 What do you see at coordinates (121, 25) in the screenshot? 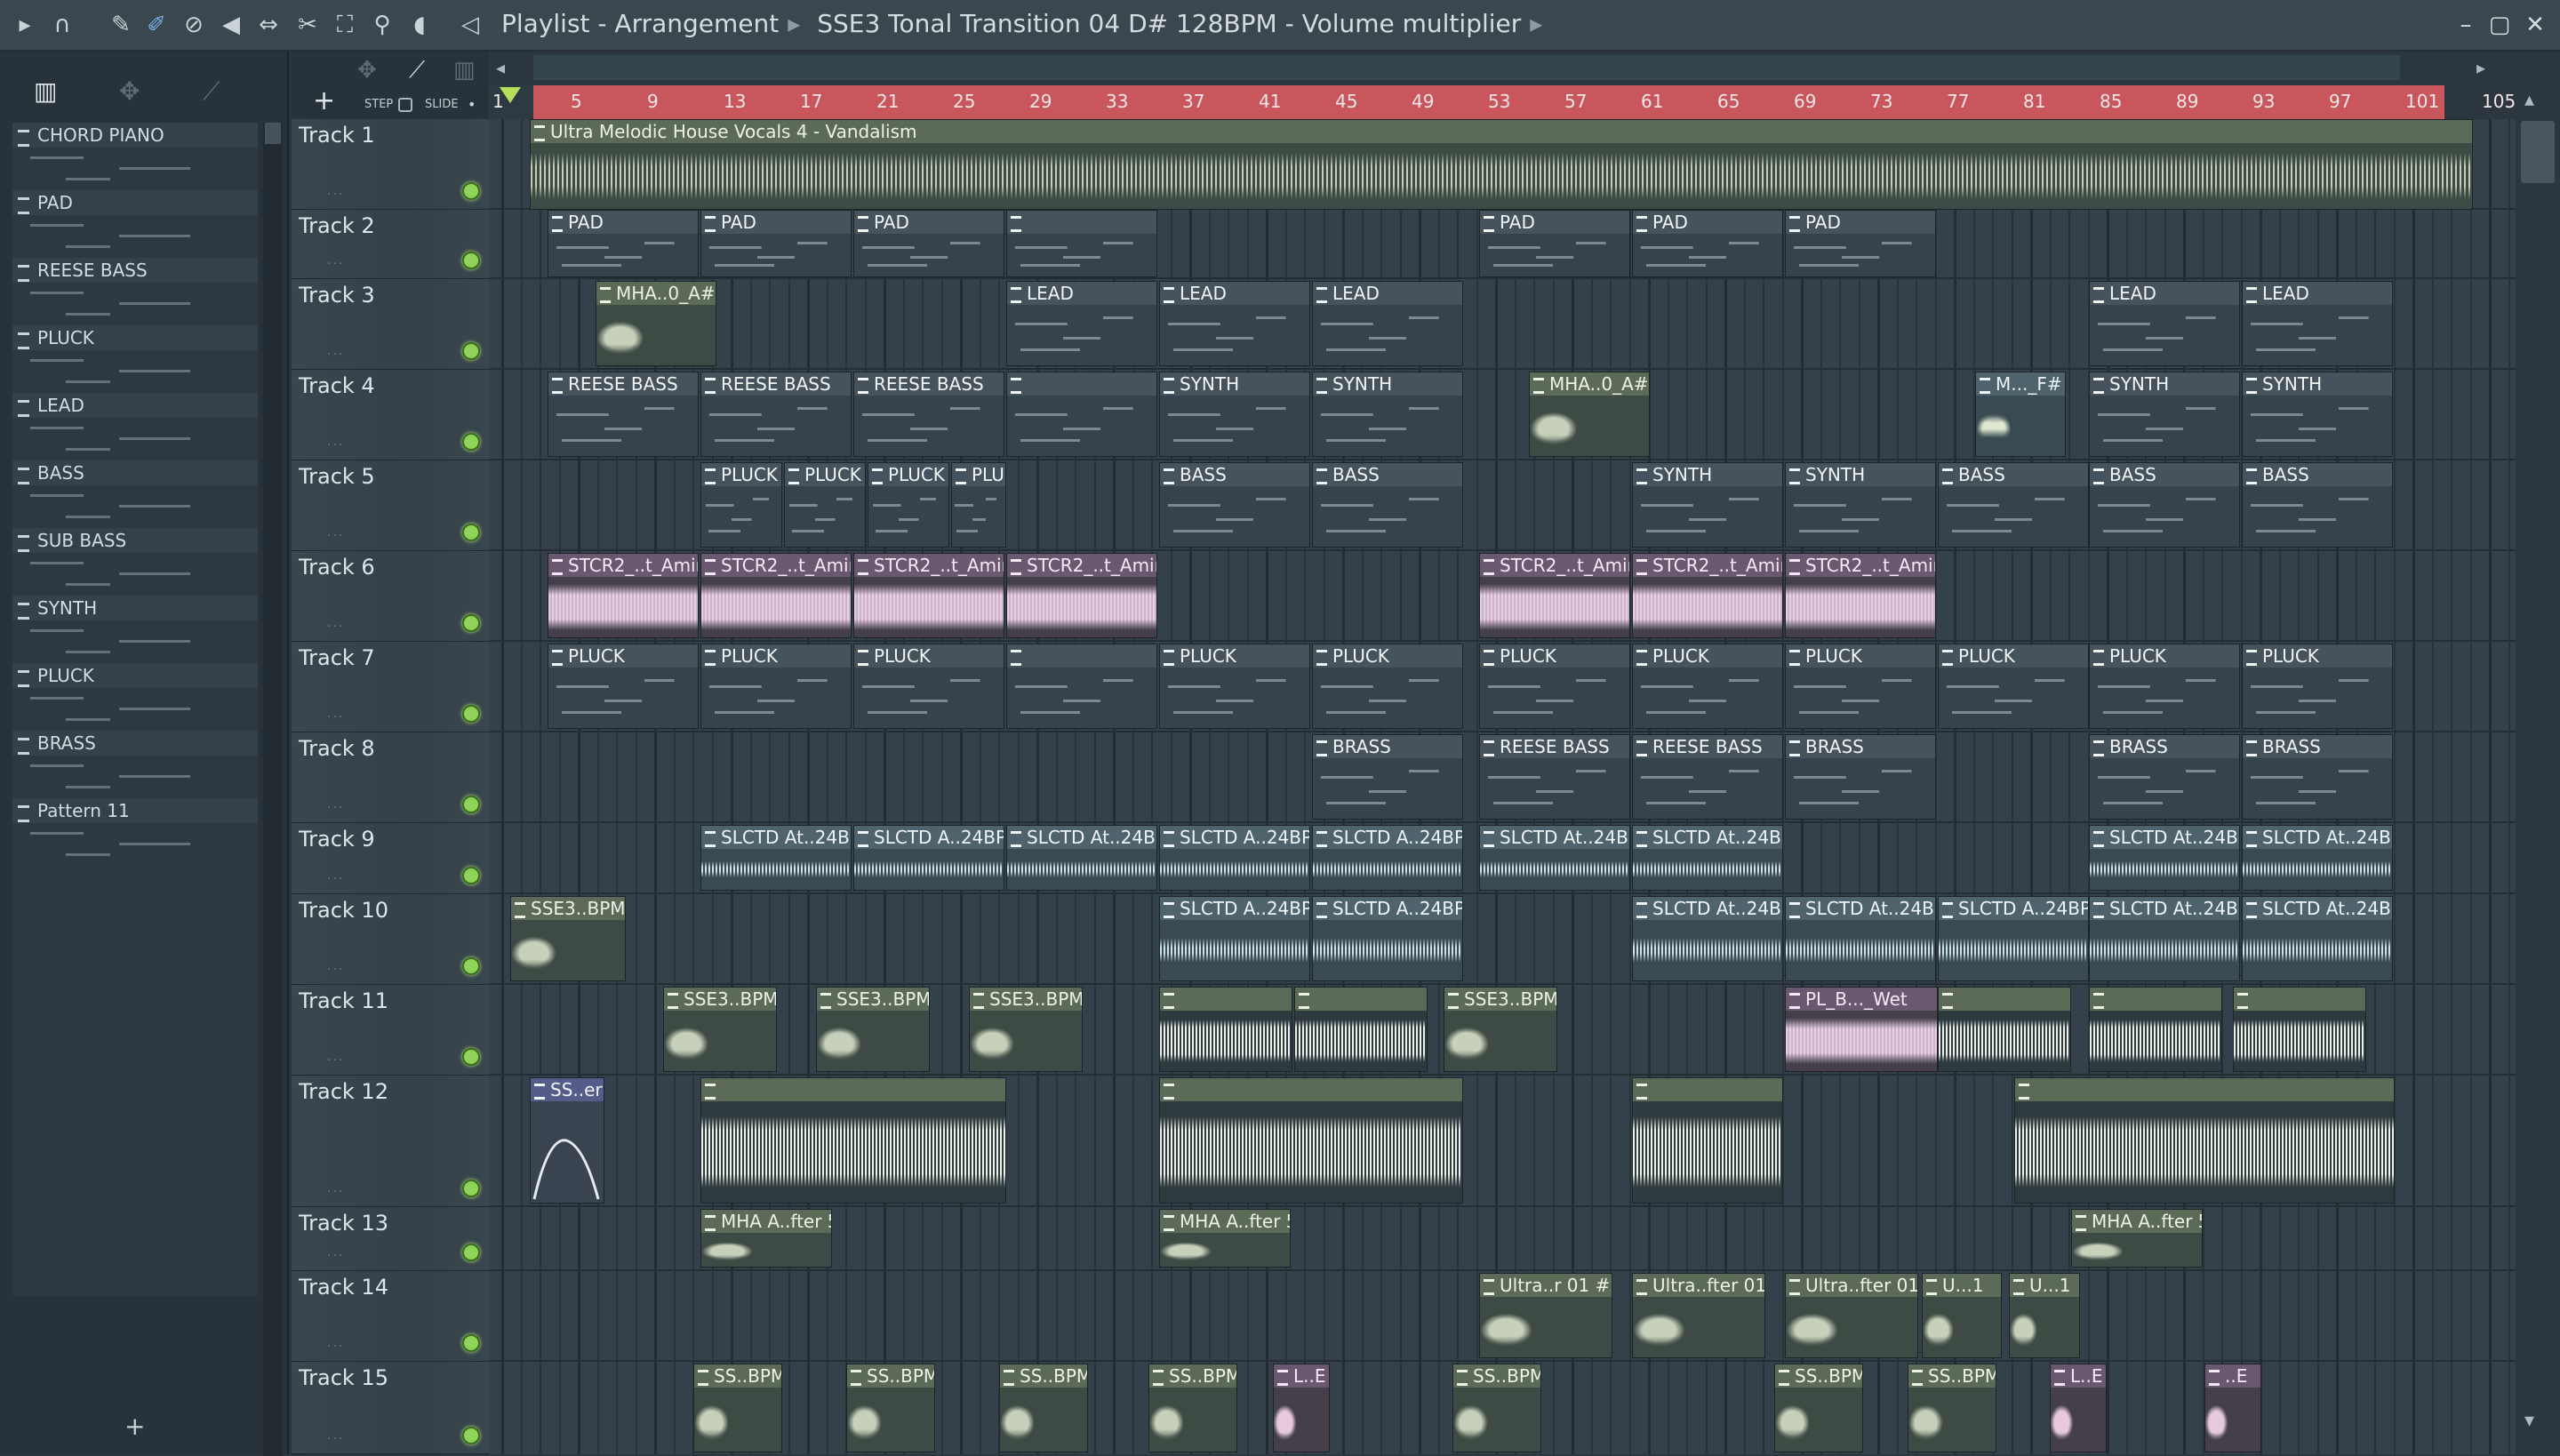
I see `pencil-icon: ✎` at bounding box center [121, 25].